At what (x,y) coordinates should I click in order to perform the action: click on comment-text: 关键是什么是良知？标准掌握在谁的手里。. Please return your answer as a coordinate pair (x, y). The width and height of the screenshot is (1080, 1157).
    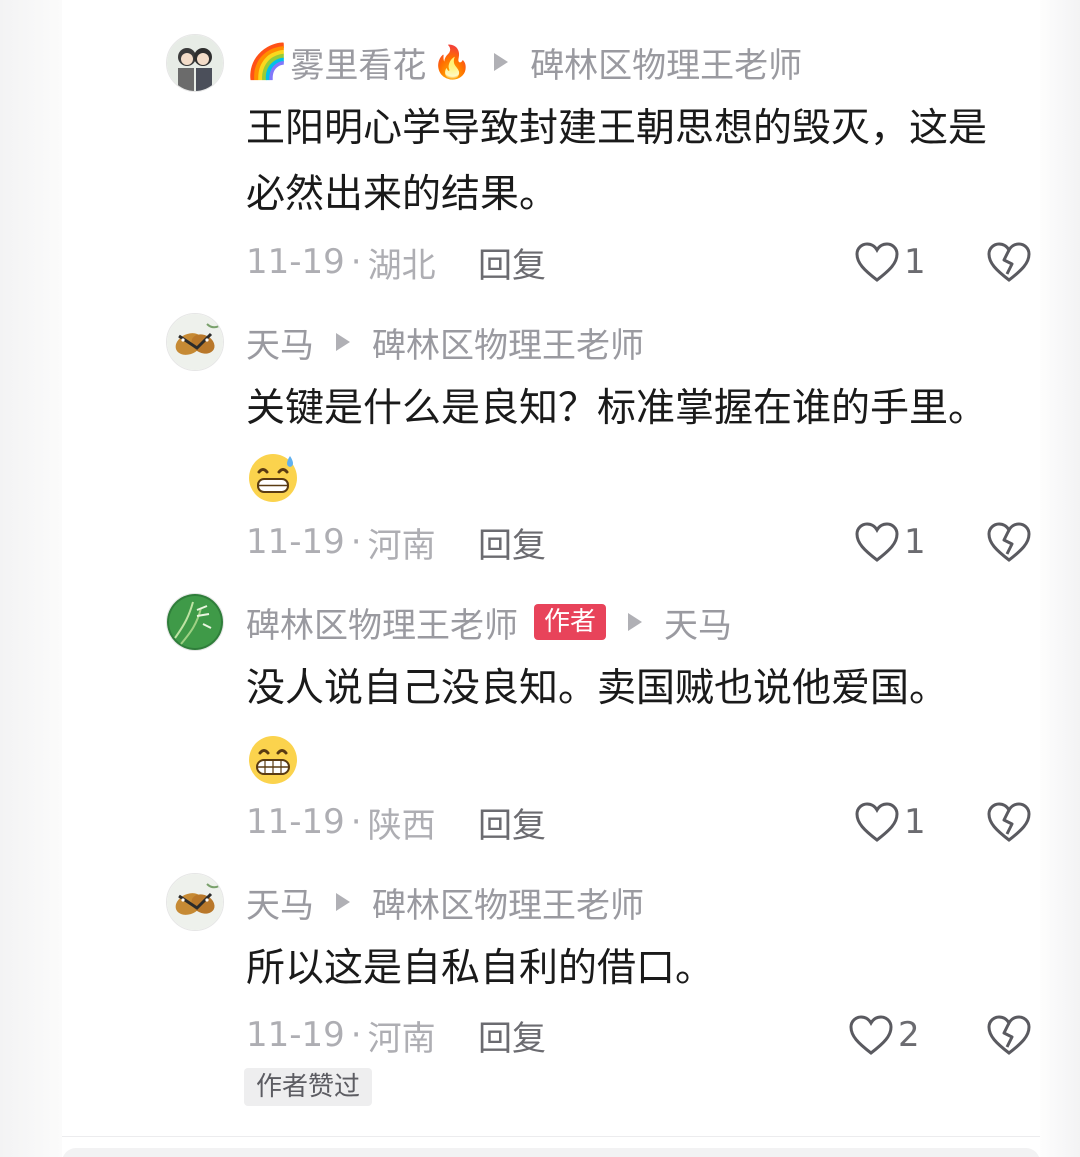
    Looking at the image, I should click on (631, 442).